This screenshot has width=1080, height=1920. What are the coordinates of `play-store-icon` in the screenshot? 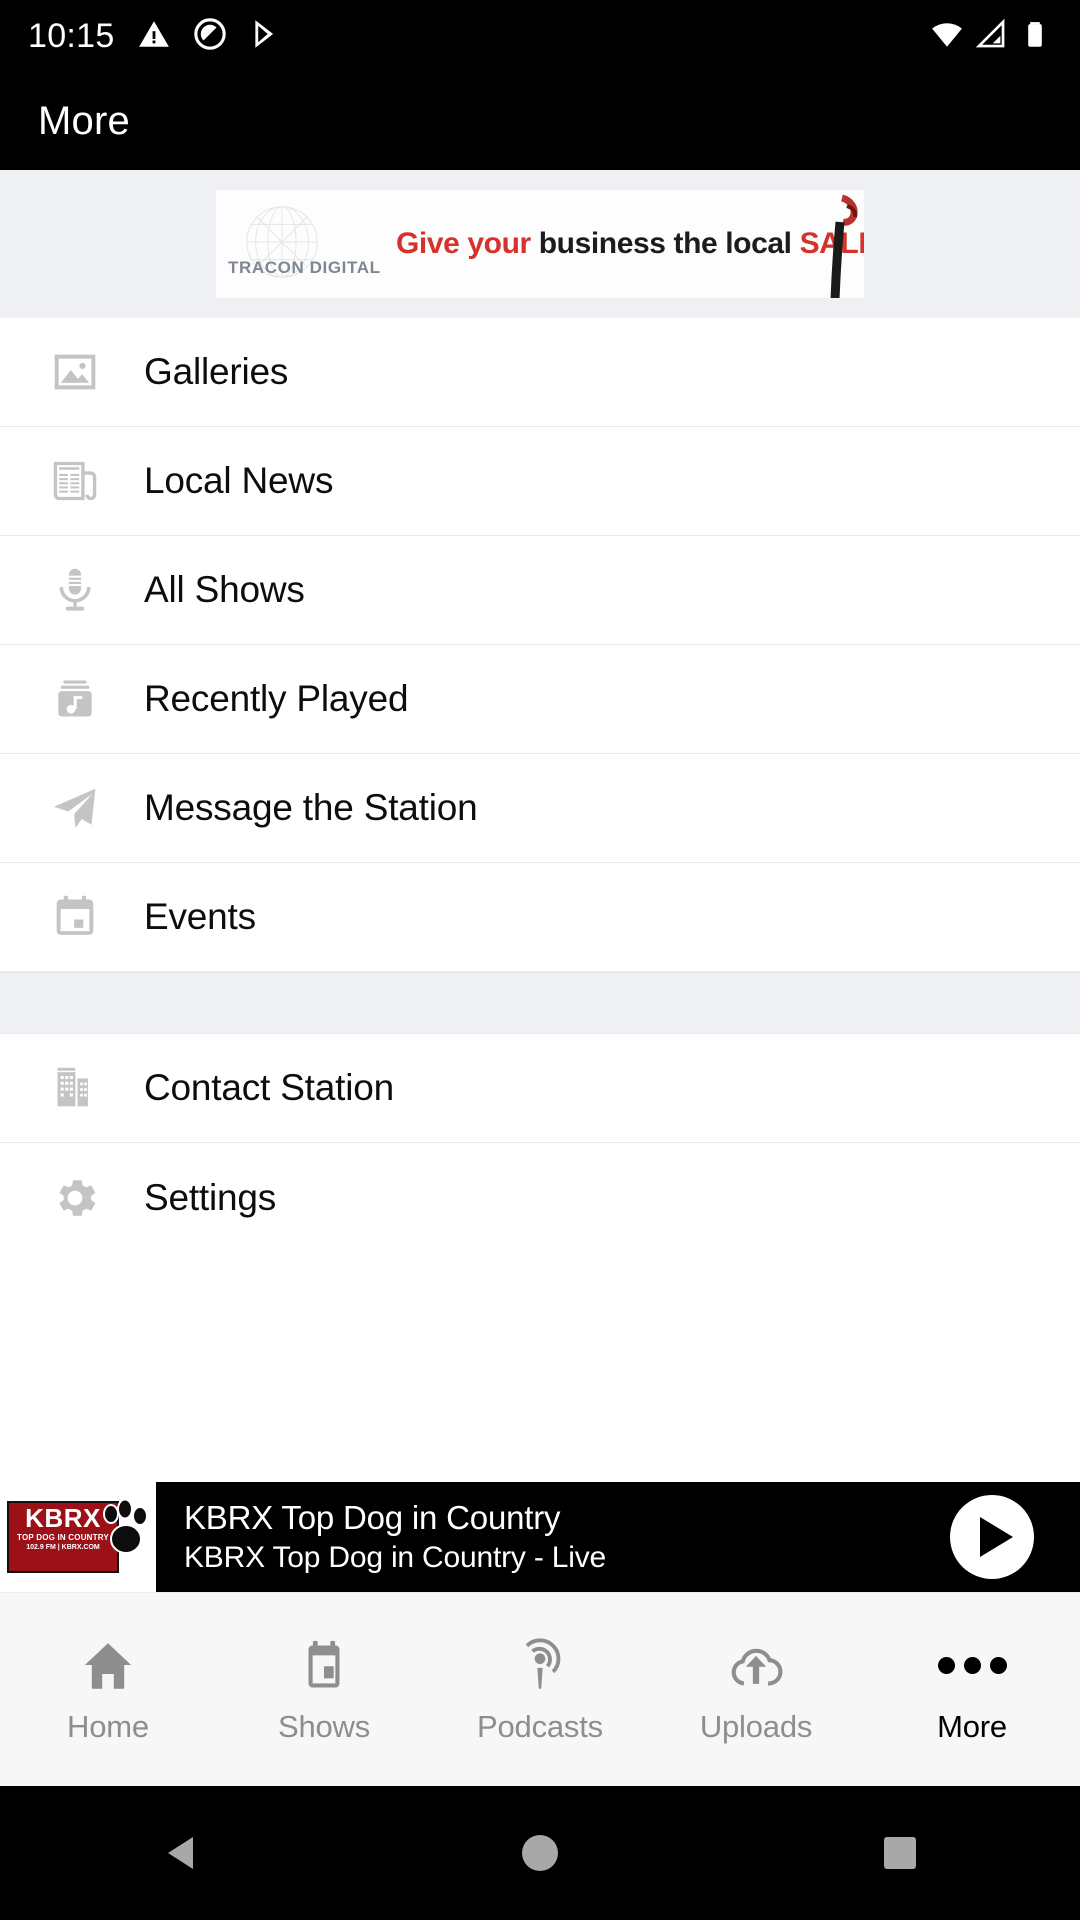 It's located at (266, 36).